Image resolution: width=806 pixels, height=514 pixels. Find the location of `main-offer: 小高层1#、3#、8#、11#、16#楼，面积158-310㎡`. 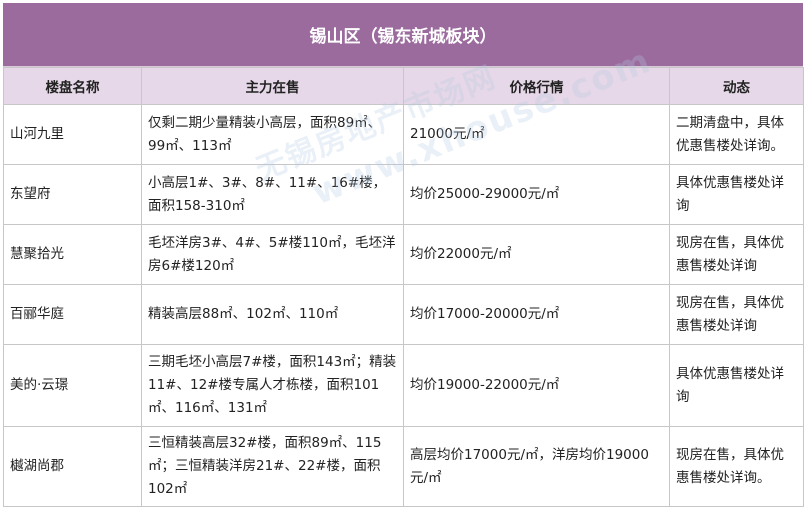

main-offer: 小高层1#、3#、8#、11#、16#楼，面积158-310㎡ is located at coordinates (272, 194).